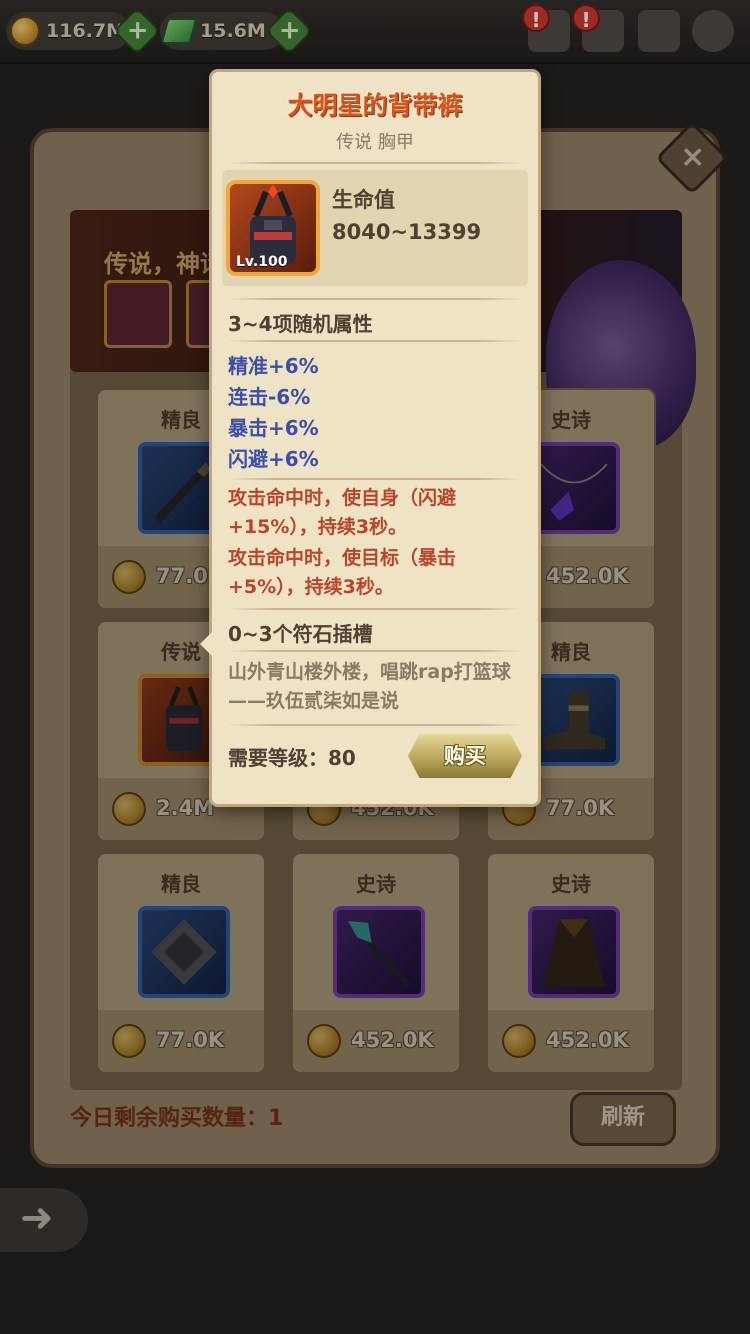  What do you see at coordinates (369, 686) in the screenshot?
I see `flavor-text: 山外青山楼外楼，唱跳rap打篮球——玖伍贰柒如是说` at bounding box center [369, 686].